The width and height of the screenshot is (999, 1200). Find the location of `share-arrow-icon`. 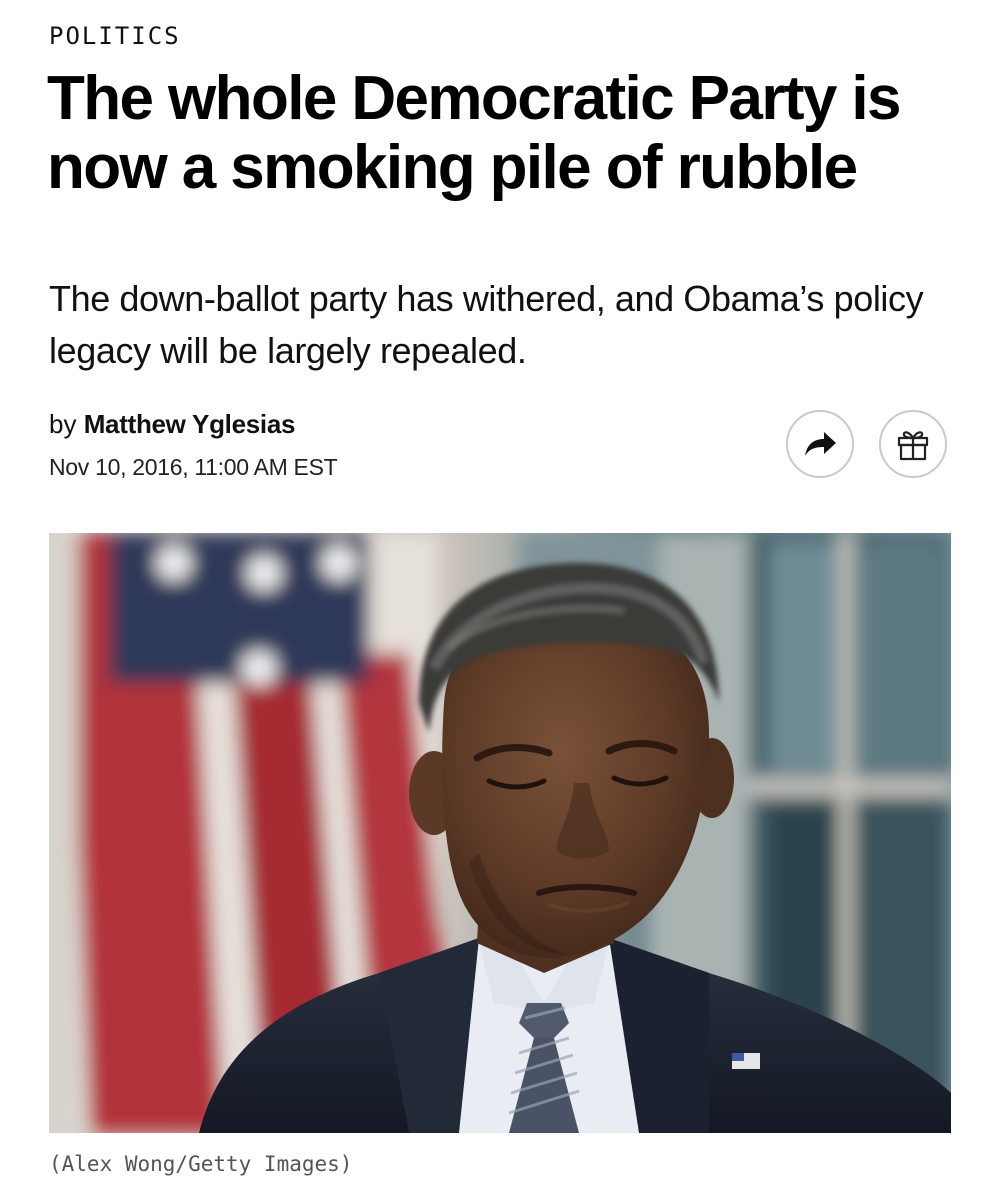

share-arrow-icon is located at coordinates (820, 444).